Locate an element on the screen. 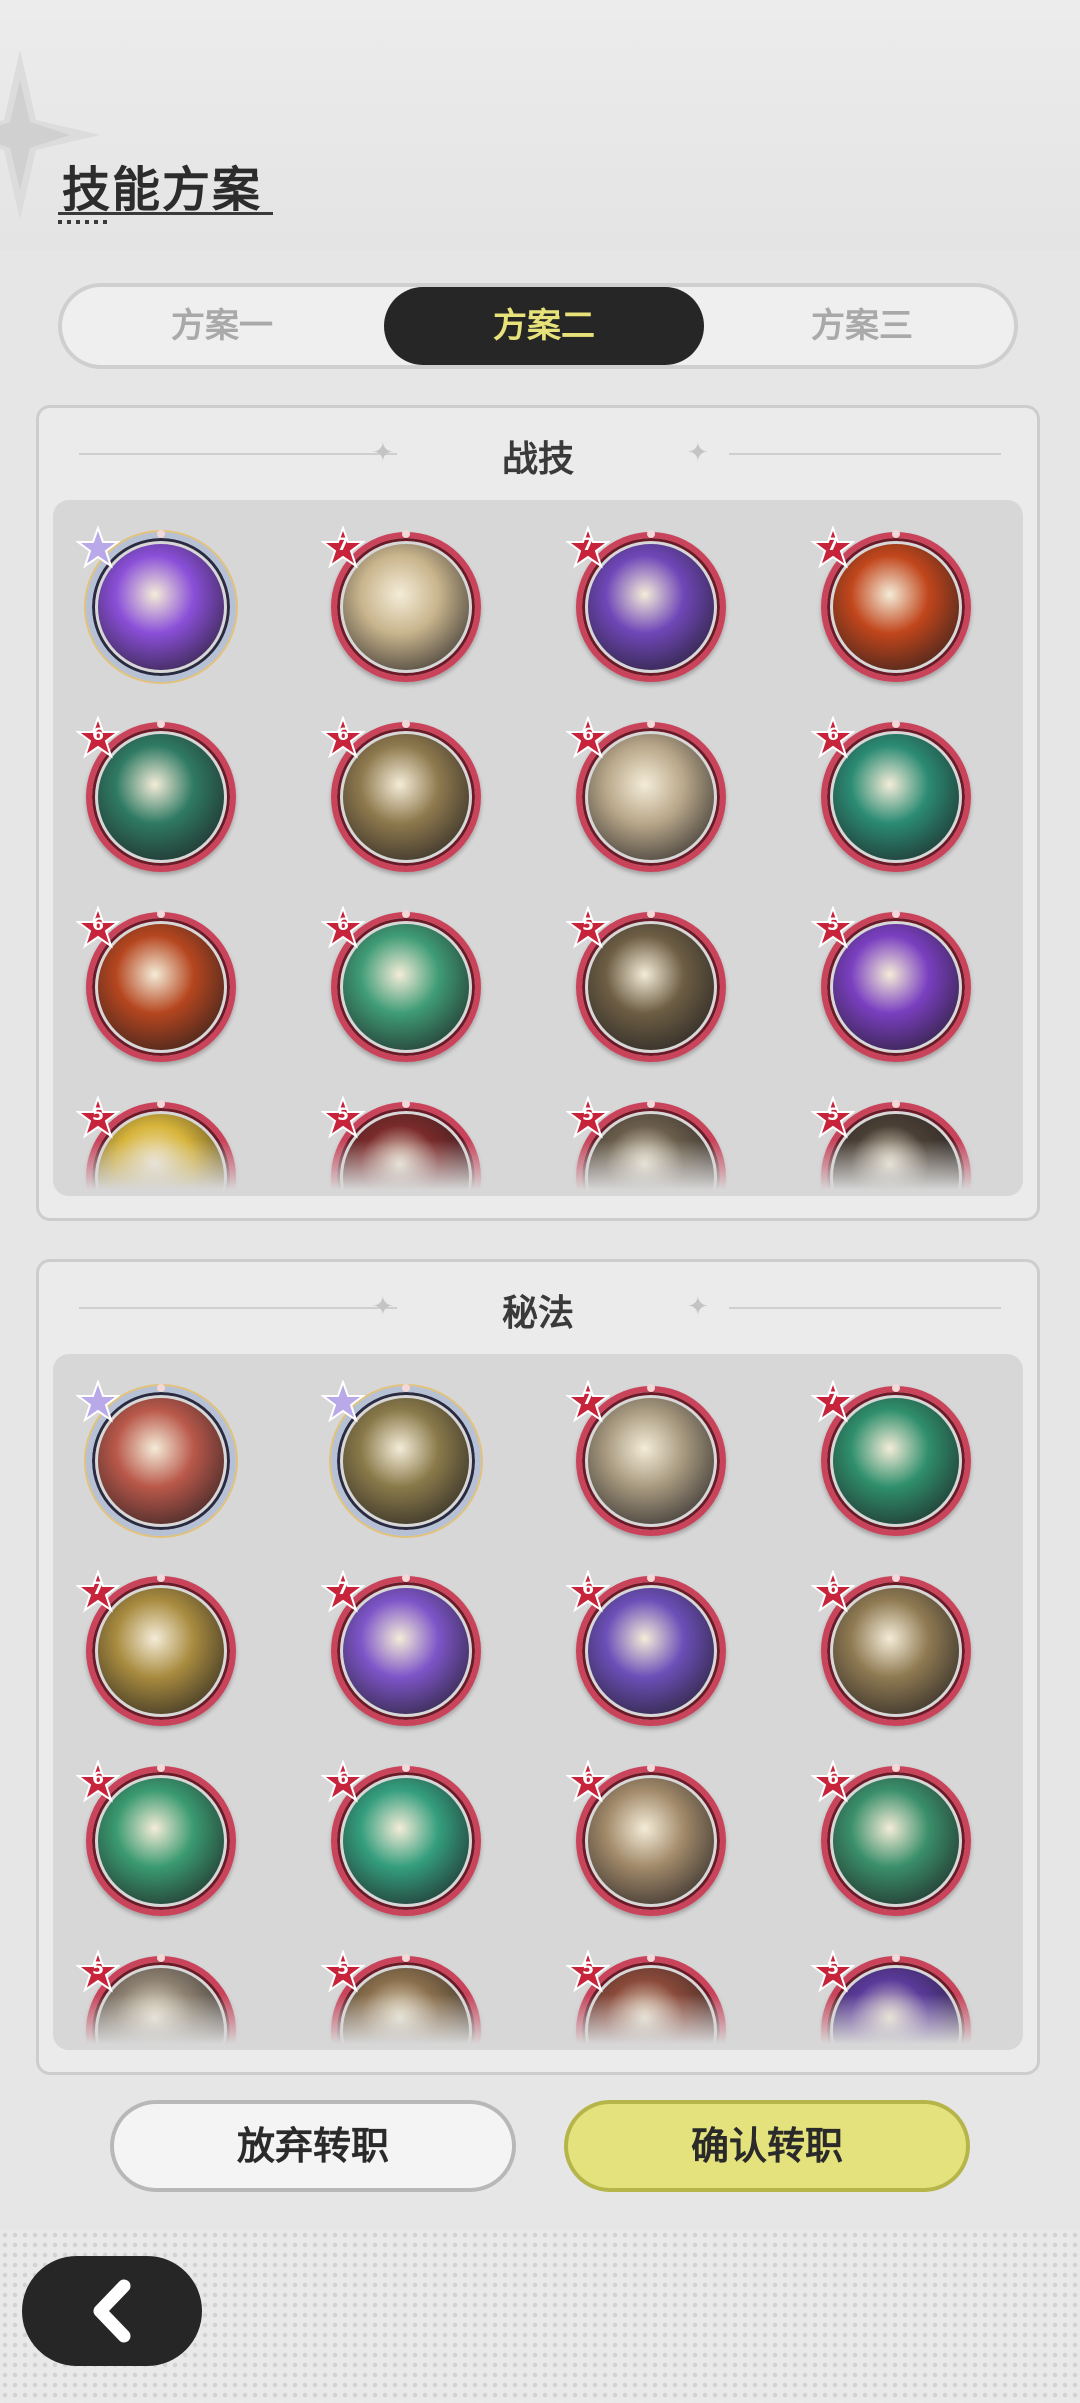  title-dots is located at coordinates (83, 222).